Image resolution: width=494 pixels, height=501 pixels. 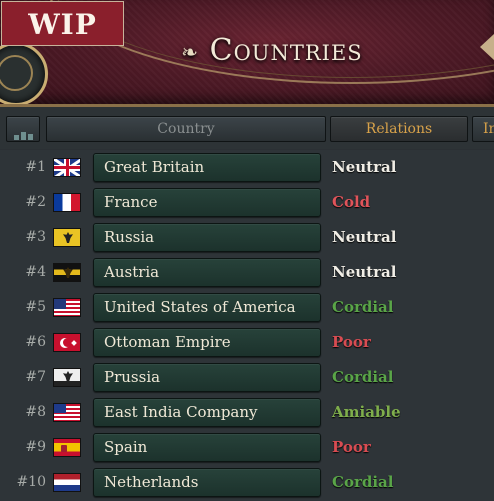 I want to click on table-row: #3 Russia Neutral, so click(x=247, y=237).